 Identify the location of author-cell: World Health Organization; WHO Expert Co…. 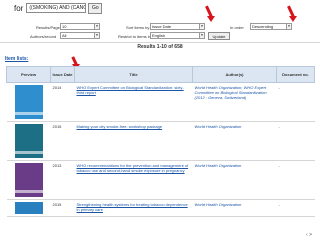
(234, 102).